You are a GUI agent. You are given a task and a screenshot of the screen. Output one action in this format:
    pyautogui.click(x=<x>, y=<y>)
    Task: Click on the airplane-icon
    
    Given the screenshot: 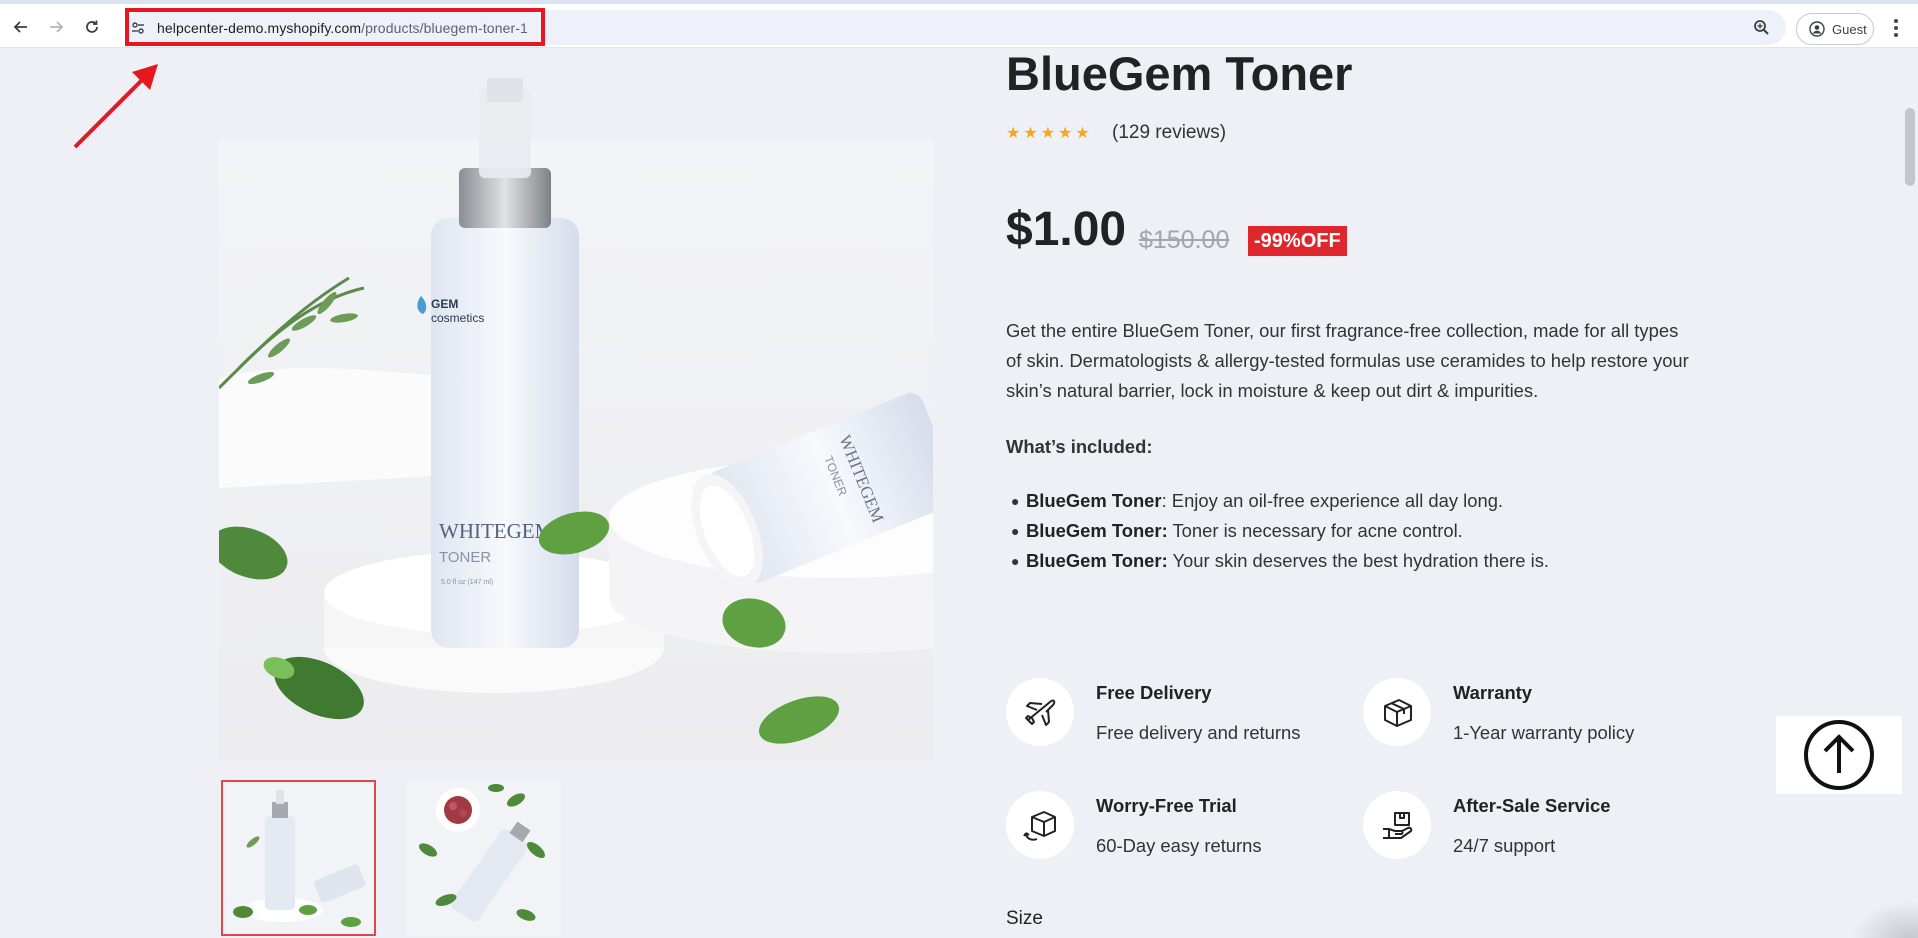 What is the action you would take?
    pyautogui.click(x=1040, y=712)
    